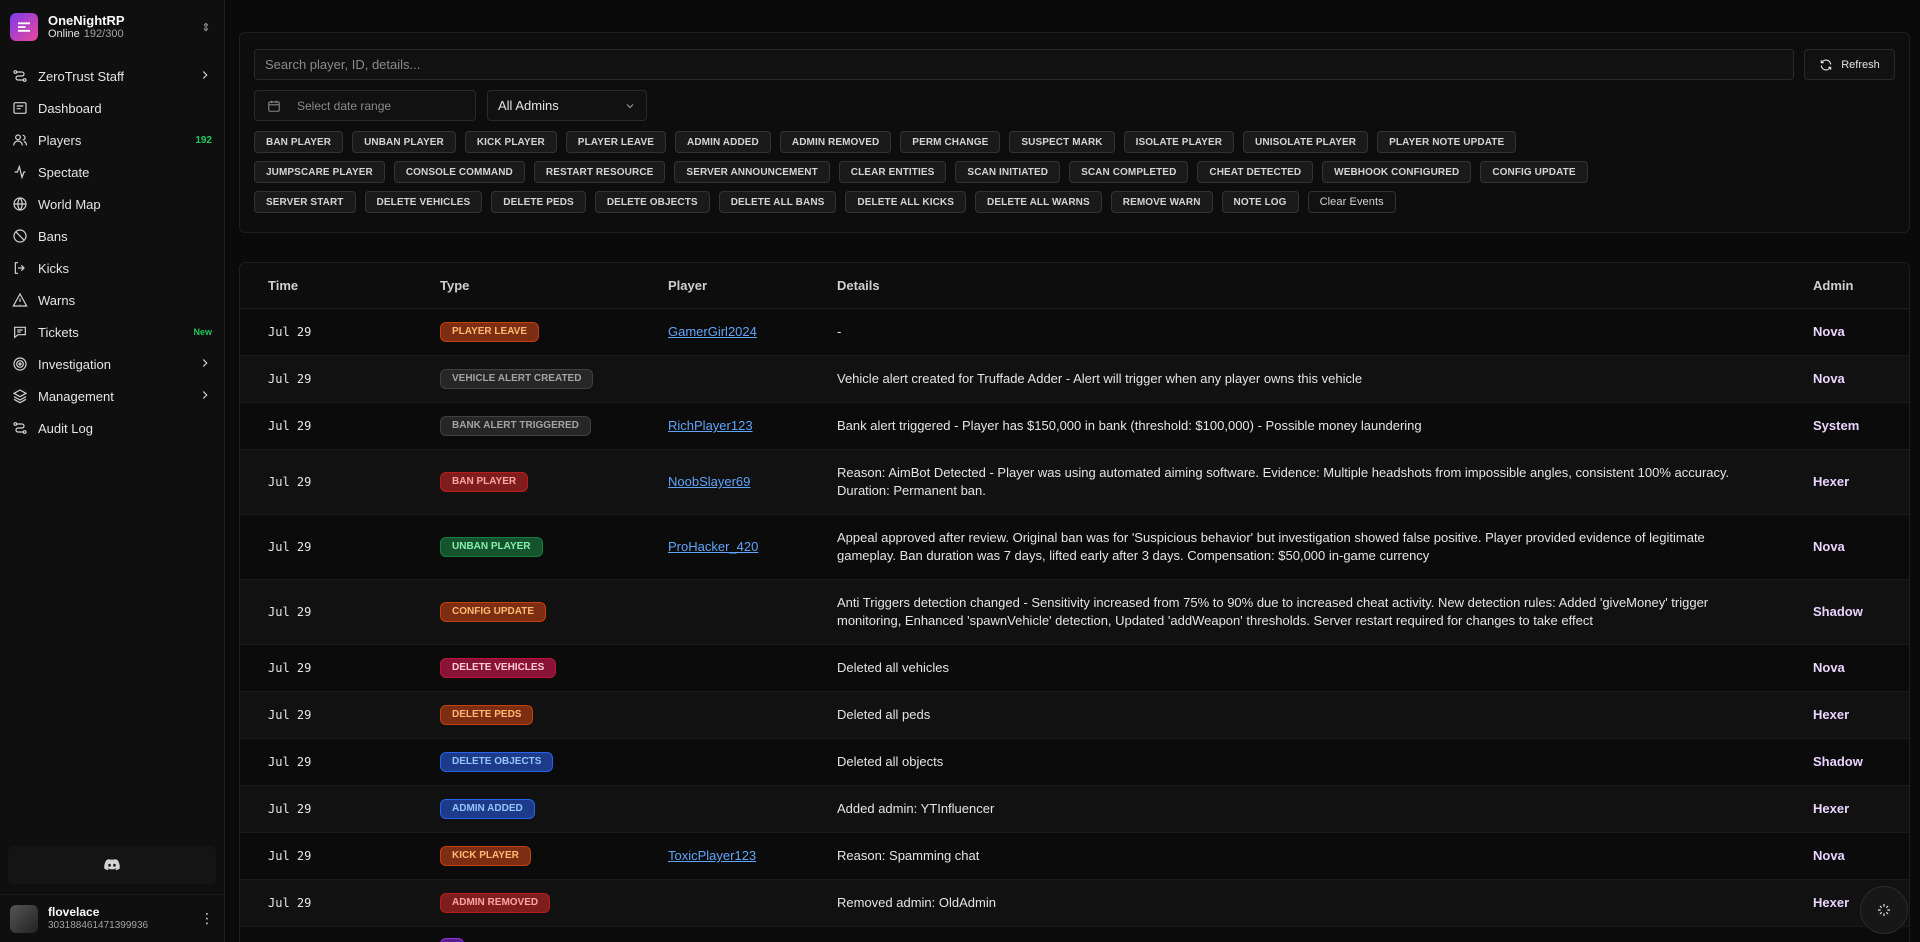 The image size is (1920, 942). Describe the element at coordinates (459, 172) in the screenshot. I see `filter-chip-console-command: CONSOLE COMMAND` at that location.